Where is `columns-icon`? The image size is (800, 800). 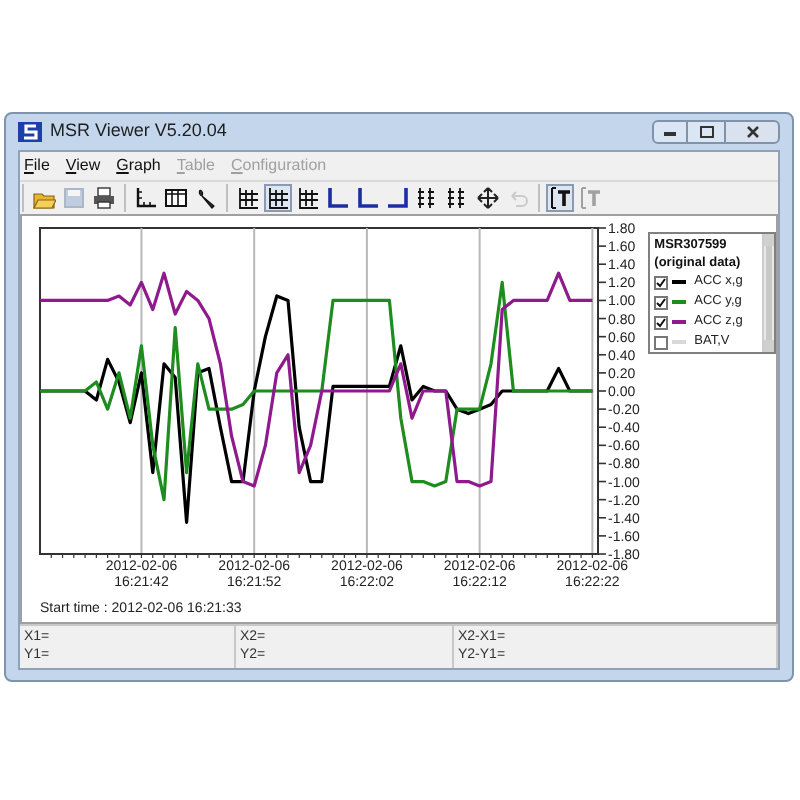
columns-icon is located at coordinates (176, 198).